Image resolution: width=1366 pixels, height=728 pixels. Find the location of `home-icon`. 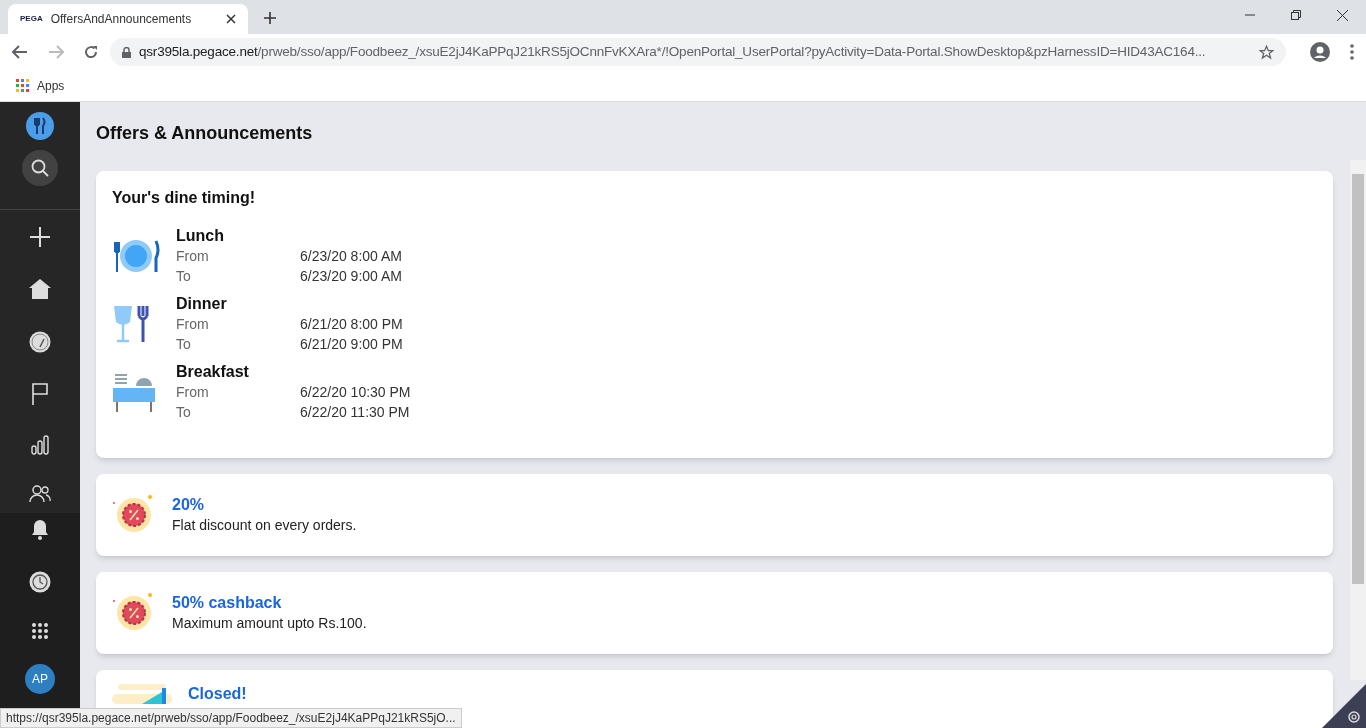

home-icon is located at coordinates (40, 289).